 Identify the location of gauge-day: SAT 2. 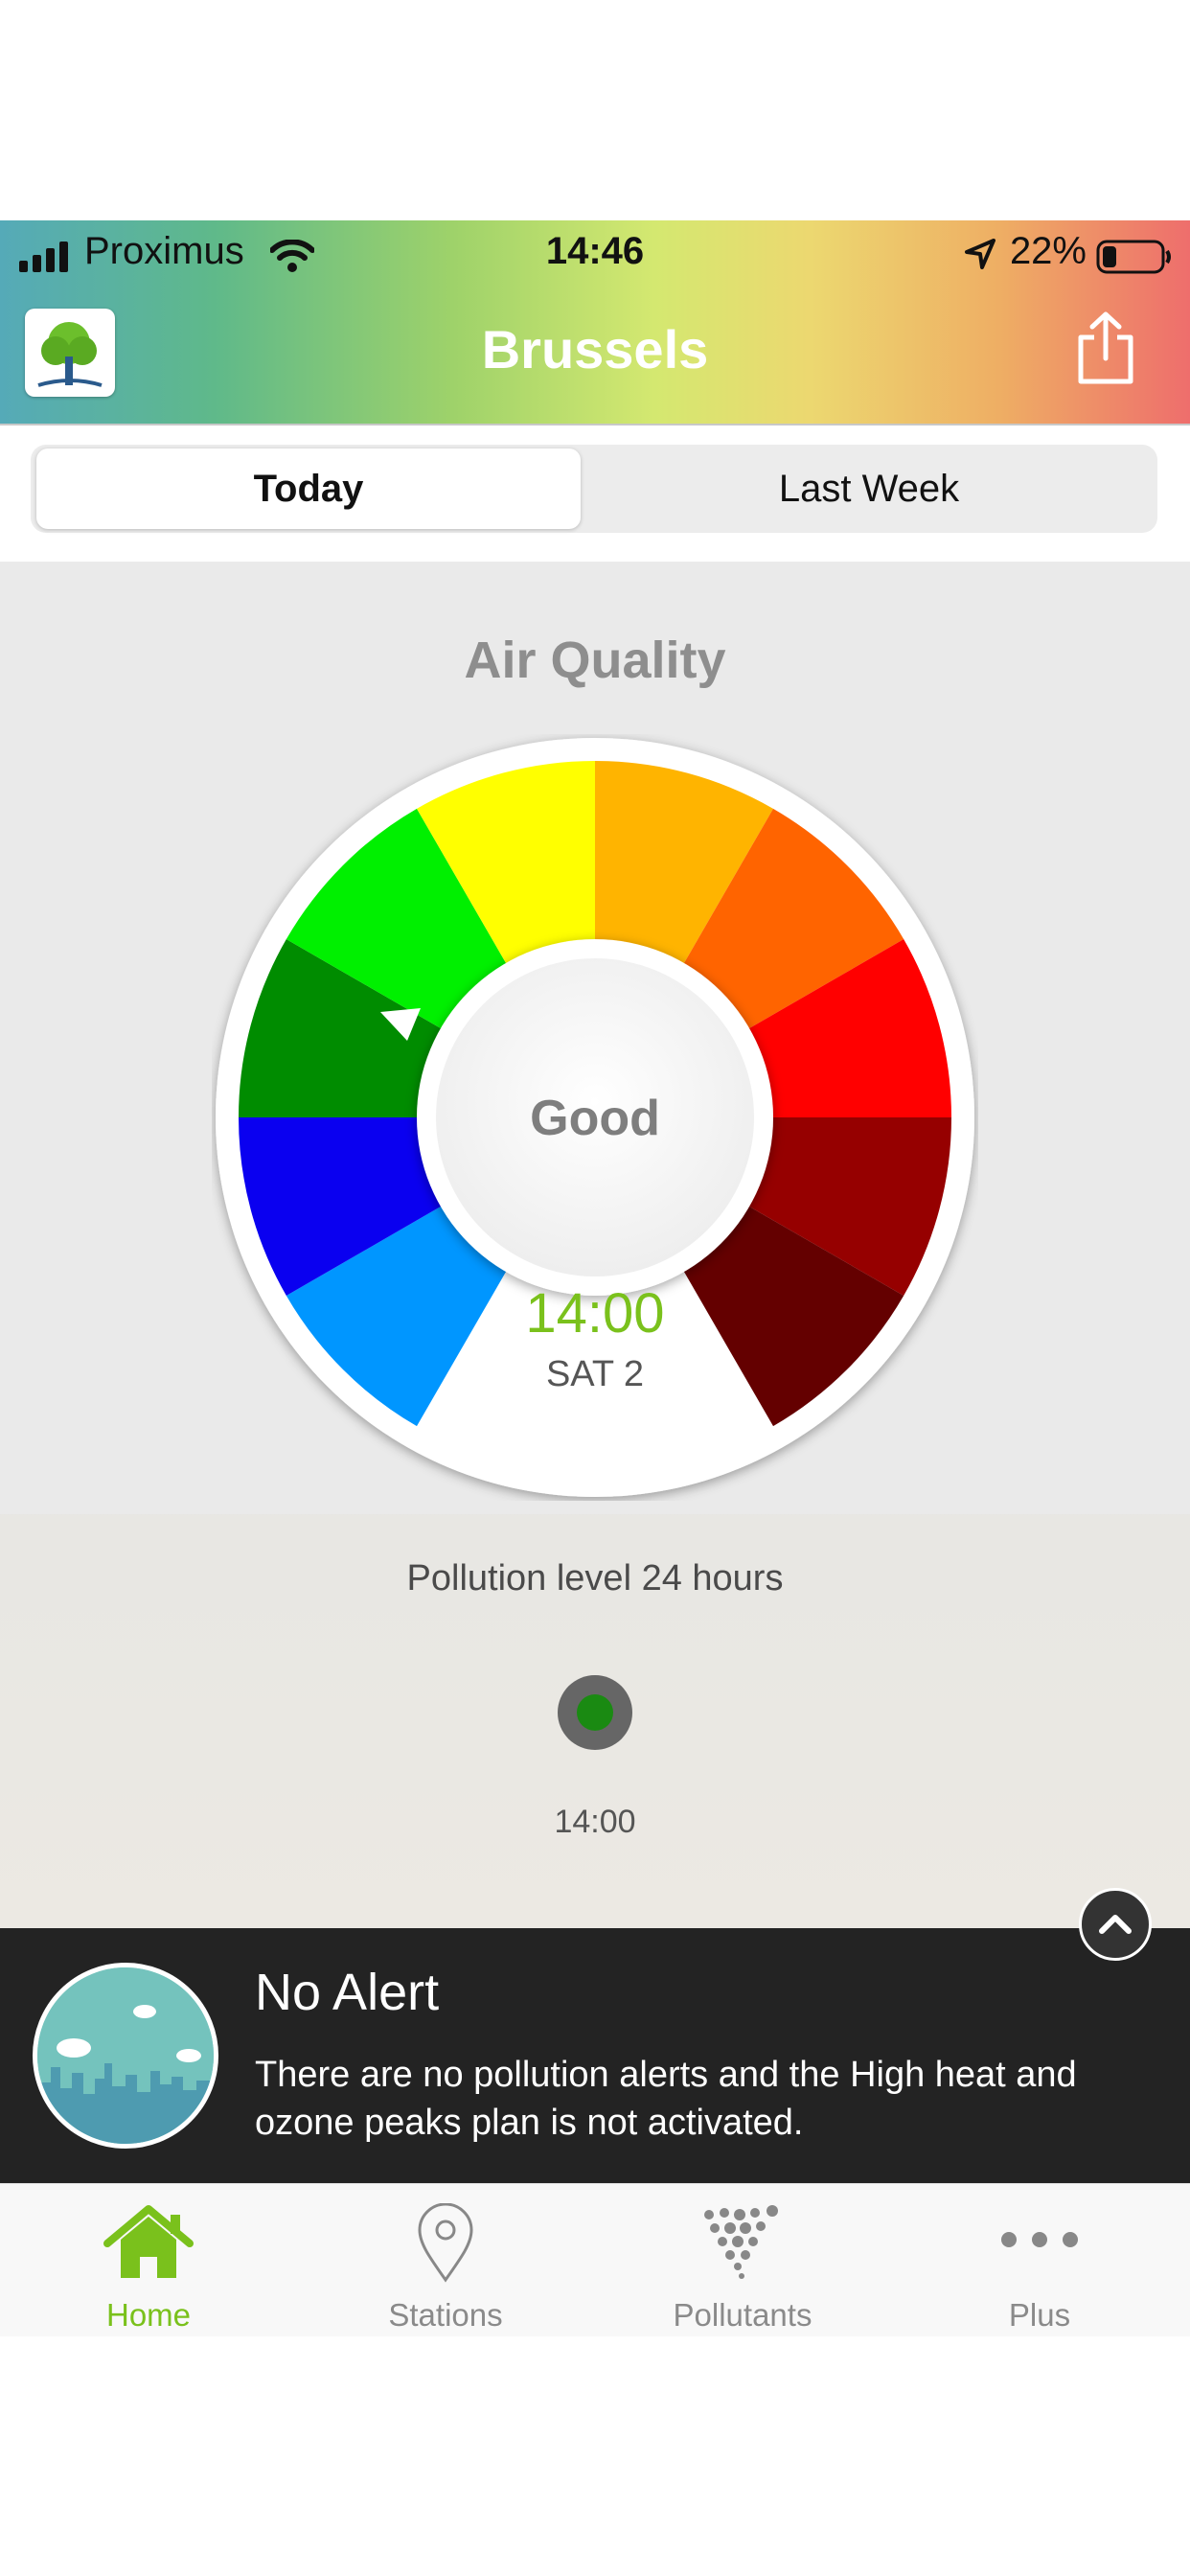
(595, 1374).